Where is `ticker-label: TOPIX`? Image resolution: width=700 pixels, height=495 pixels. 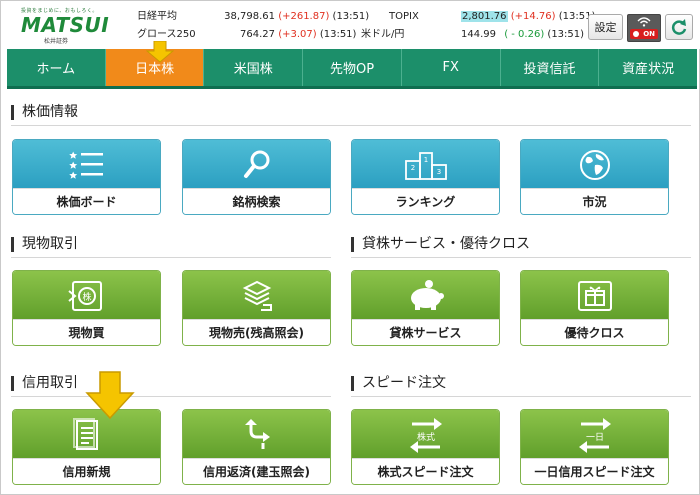 ticker-label: TOPIX is located at coordinates (404, 16).